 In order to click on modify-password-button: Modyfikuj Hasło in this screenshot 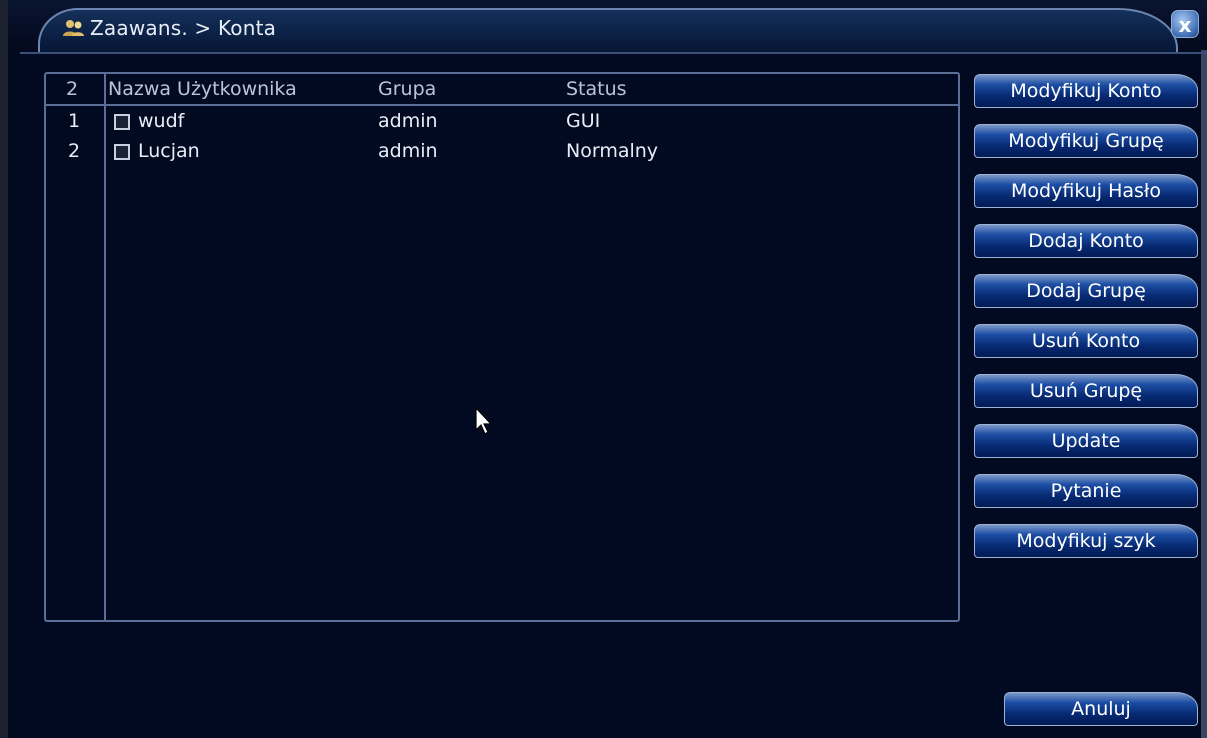, I will do `click(1086, 191)`.